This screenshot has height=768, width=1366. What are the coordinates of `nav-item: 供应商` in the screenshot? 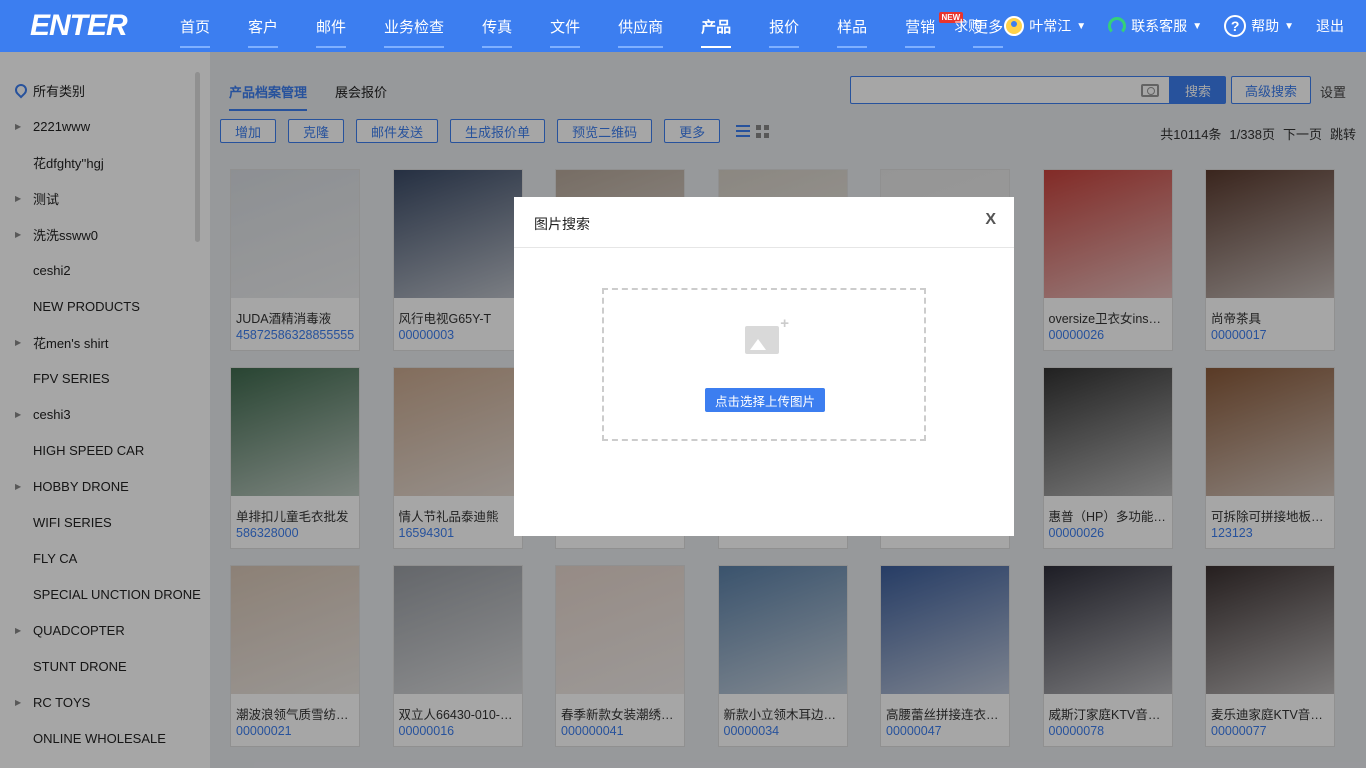 It's located at (640, 26).